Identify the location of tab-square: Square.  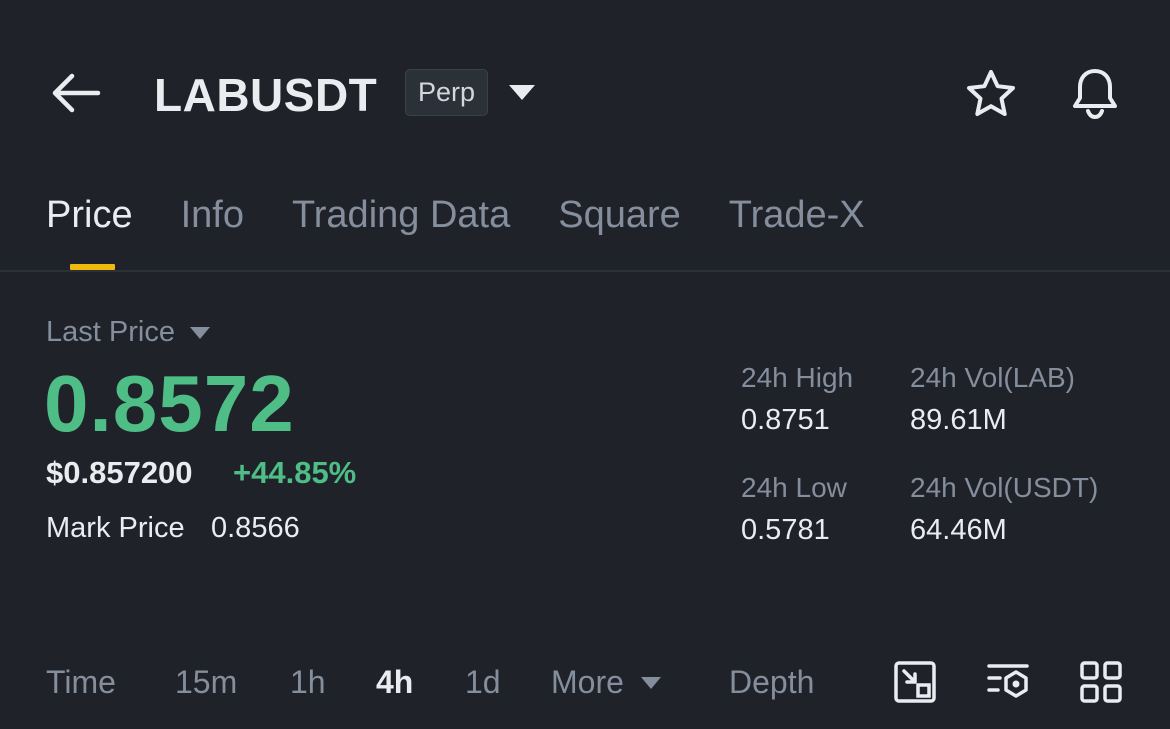
(619, 215).